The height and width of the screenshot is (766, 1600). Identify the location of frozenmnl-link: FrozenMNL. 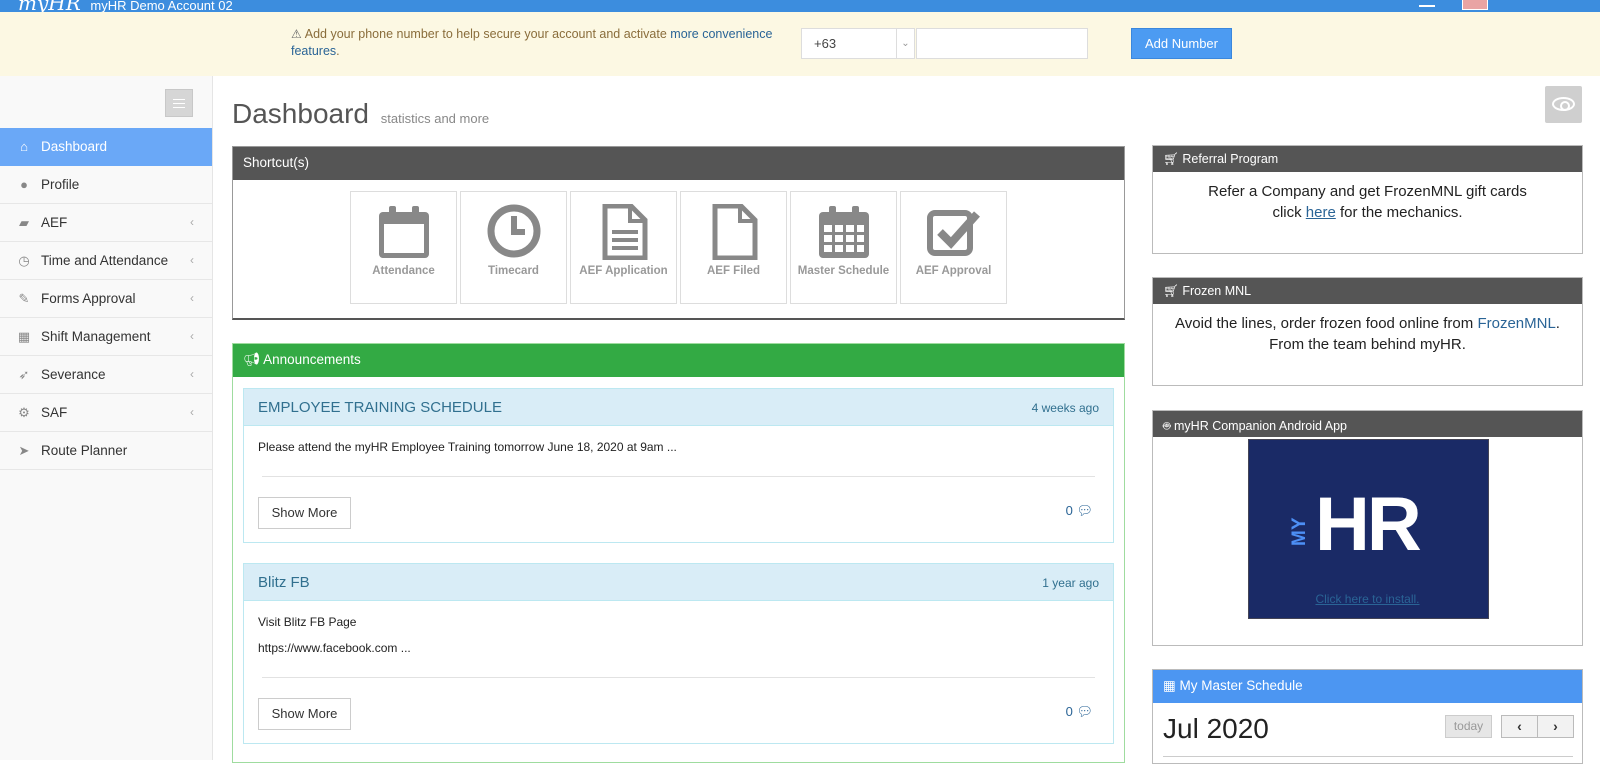
(1516, 323).